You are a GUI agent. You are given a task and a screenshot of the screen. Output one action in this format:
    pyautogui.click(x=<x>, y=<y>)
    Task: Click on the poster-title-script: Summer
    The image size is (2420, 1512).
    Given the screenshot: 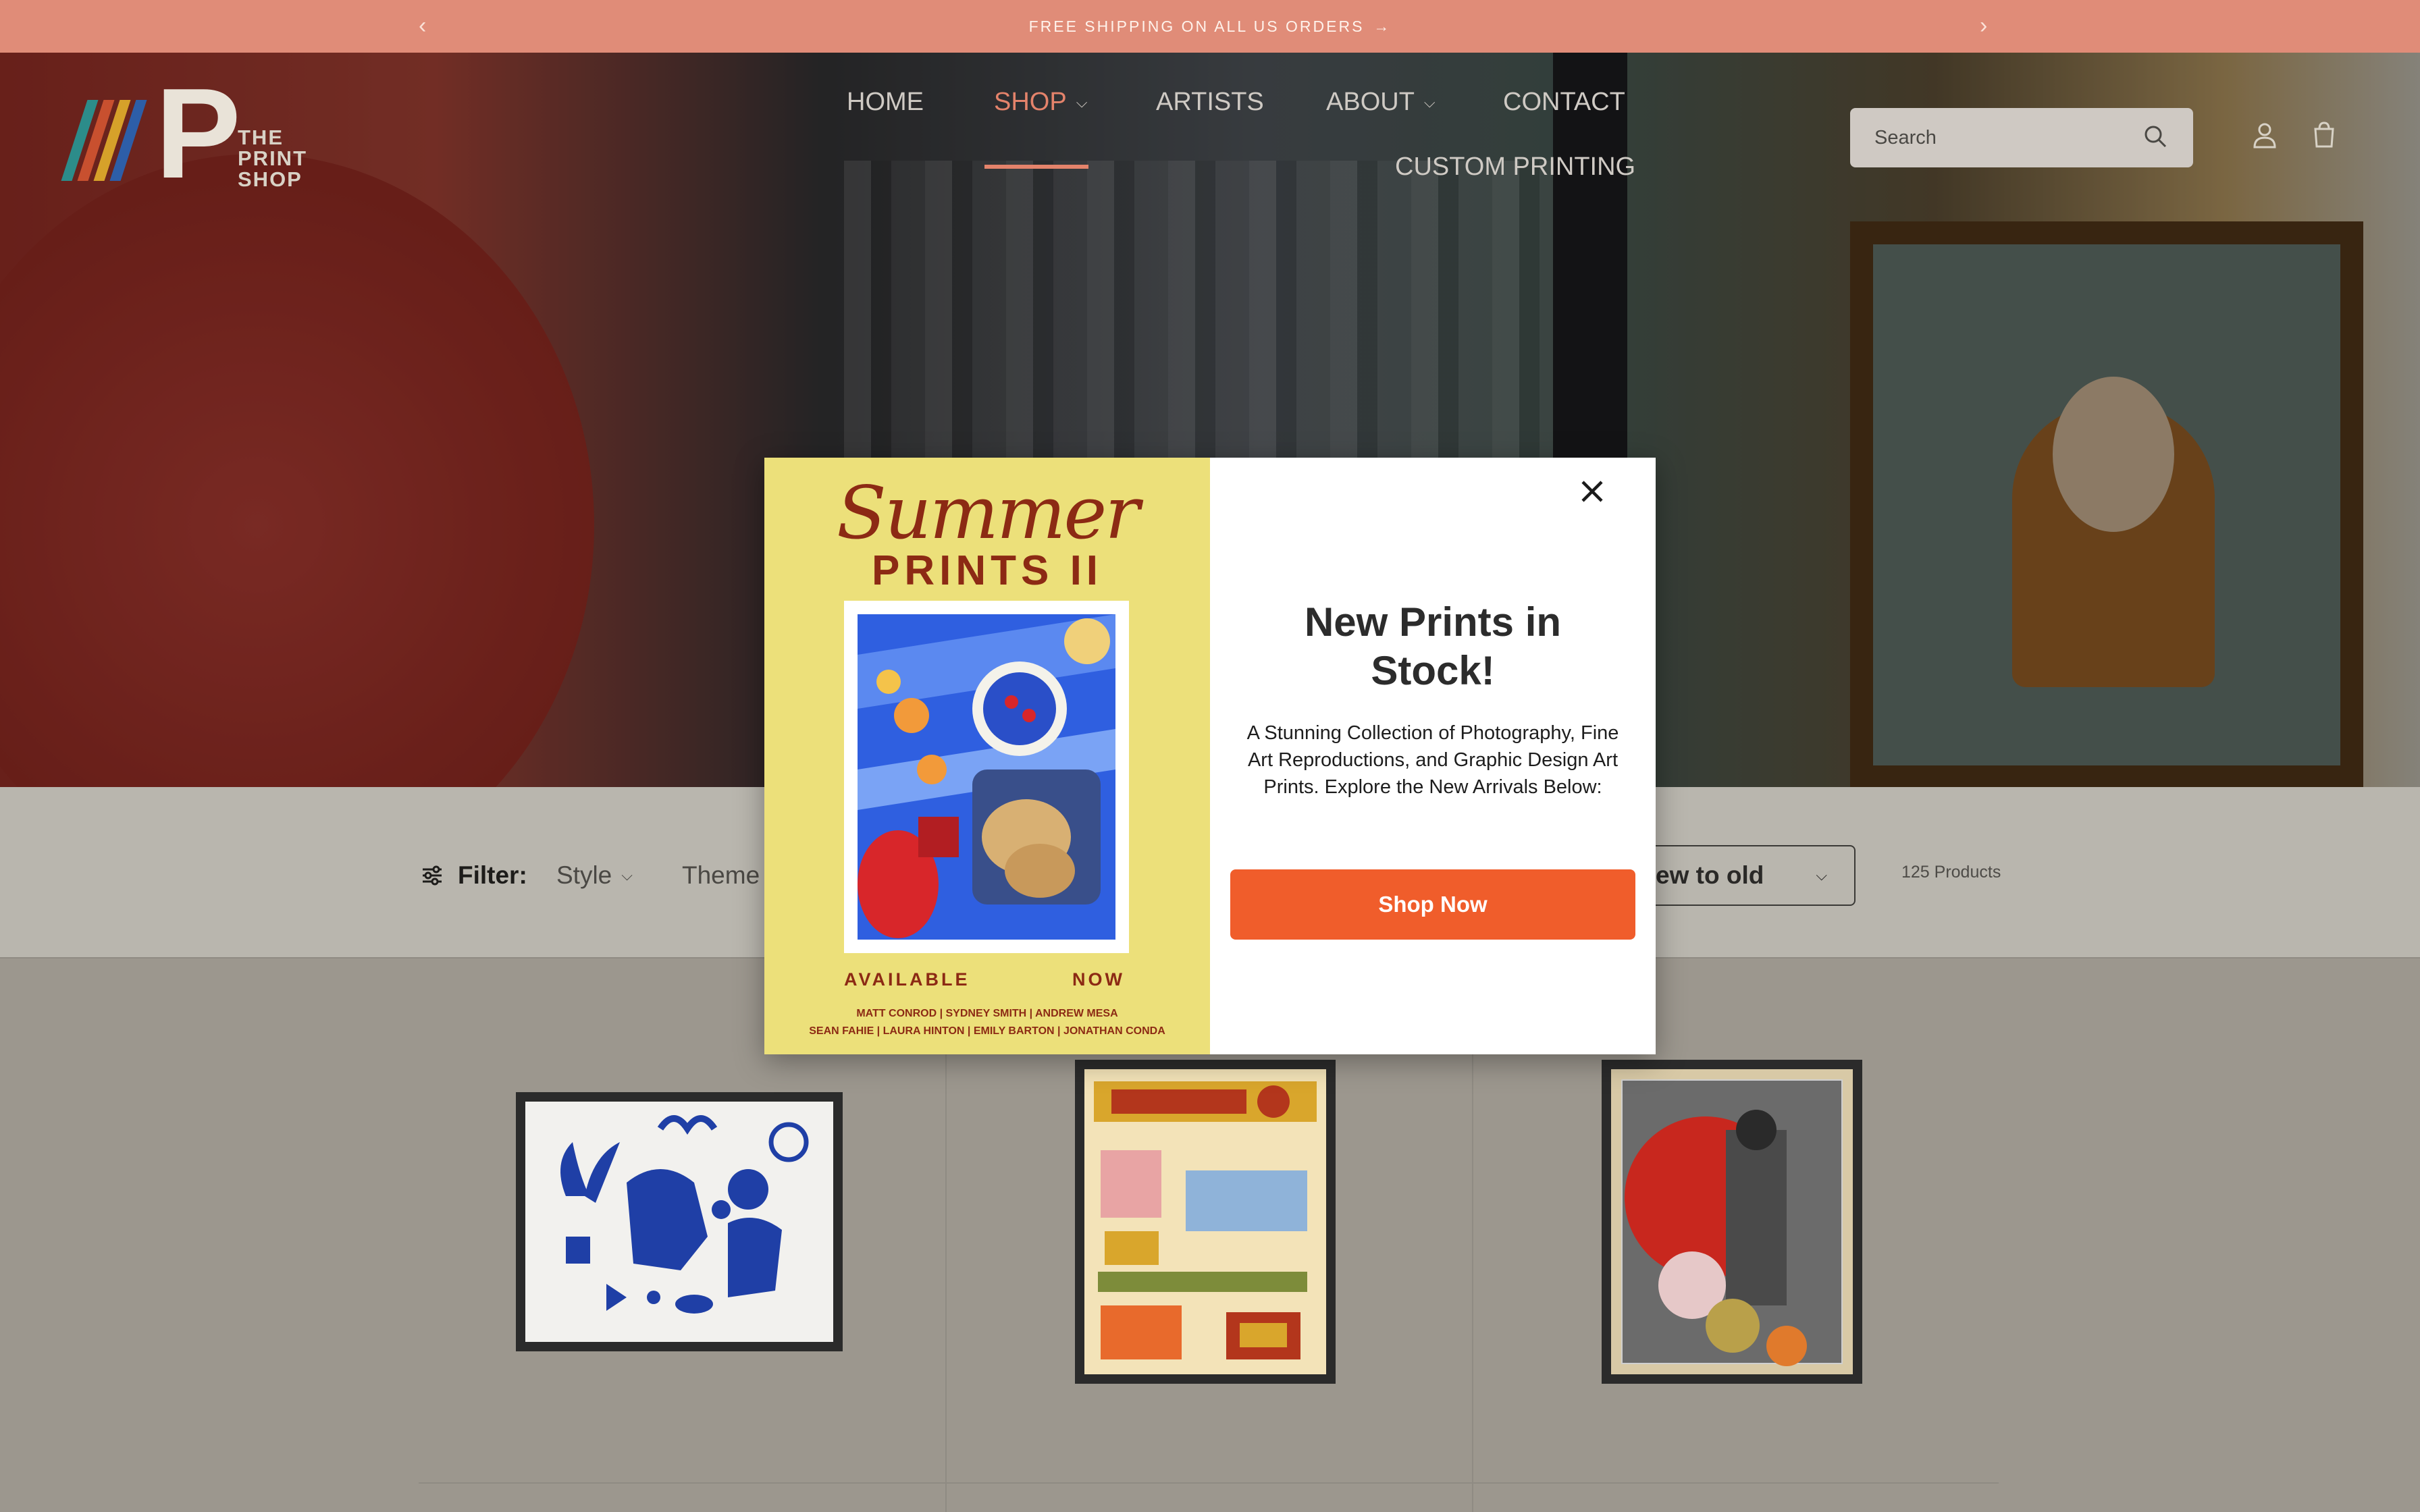 What is the action you would take?
    pyautogui.click(x=988, y=513)
    